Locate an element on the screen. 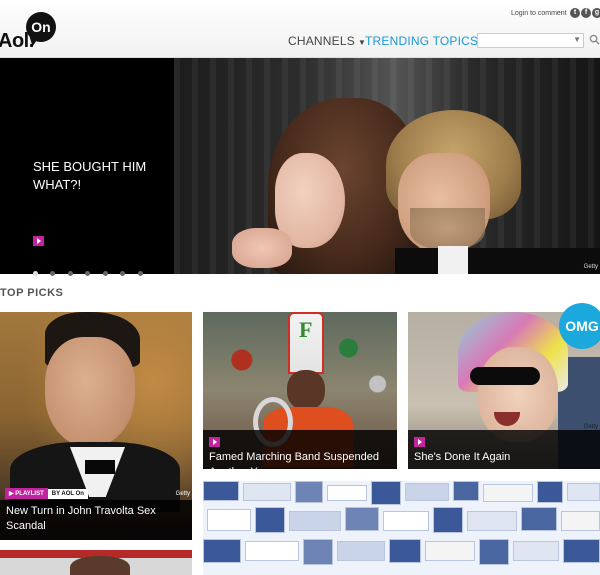  twitter-icon: t is located at coordinates (575, 13).